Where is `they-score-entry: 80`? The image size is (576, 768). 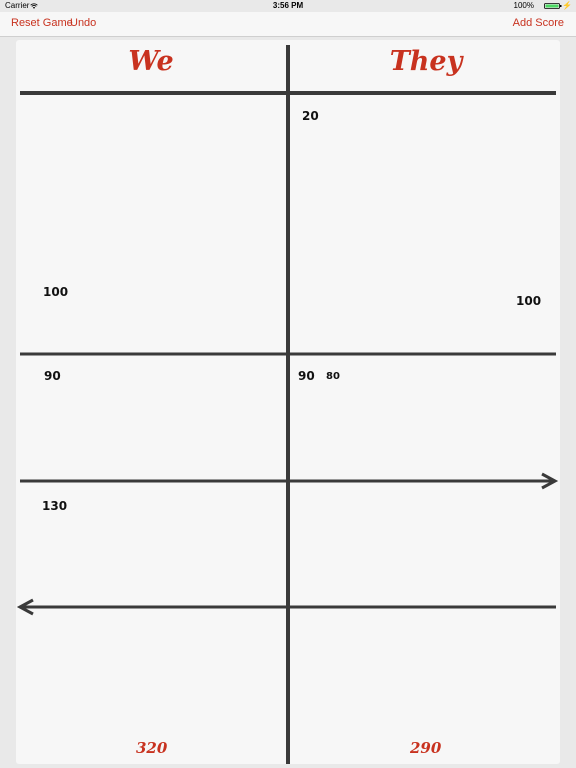 they-score-entry: 80 is located at coordinates (333, 376).